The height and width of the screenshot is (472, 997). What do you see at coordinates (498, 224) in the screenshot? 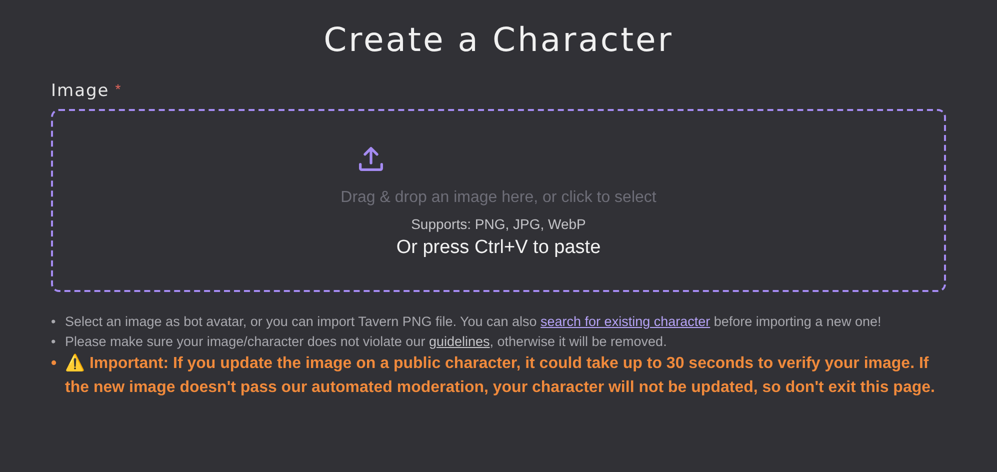
I see `supported-formats: Supports: PNG, JPG, WebP` at bounding box center [498, 224].